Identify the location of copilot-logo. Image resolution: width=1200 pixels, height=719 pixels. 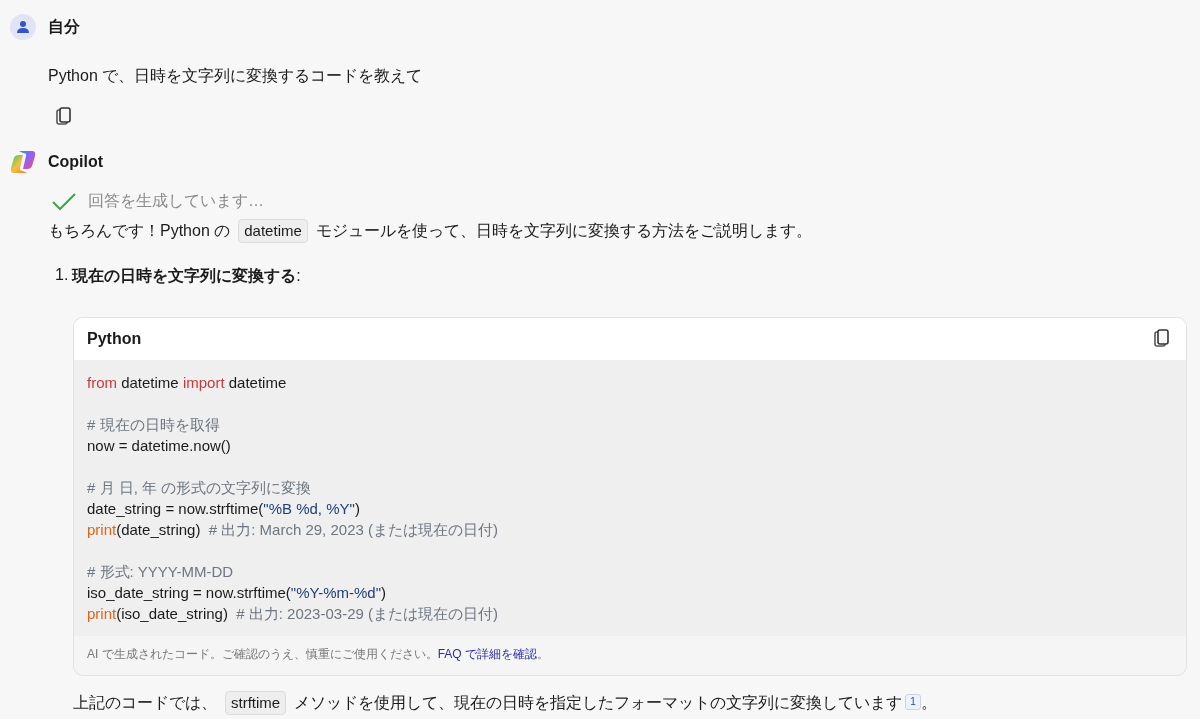
(23, 162).